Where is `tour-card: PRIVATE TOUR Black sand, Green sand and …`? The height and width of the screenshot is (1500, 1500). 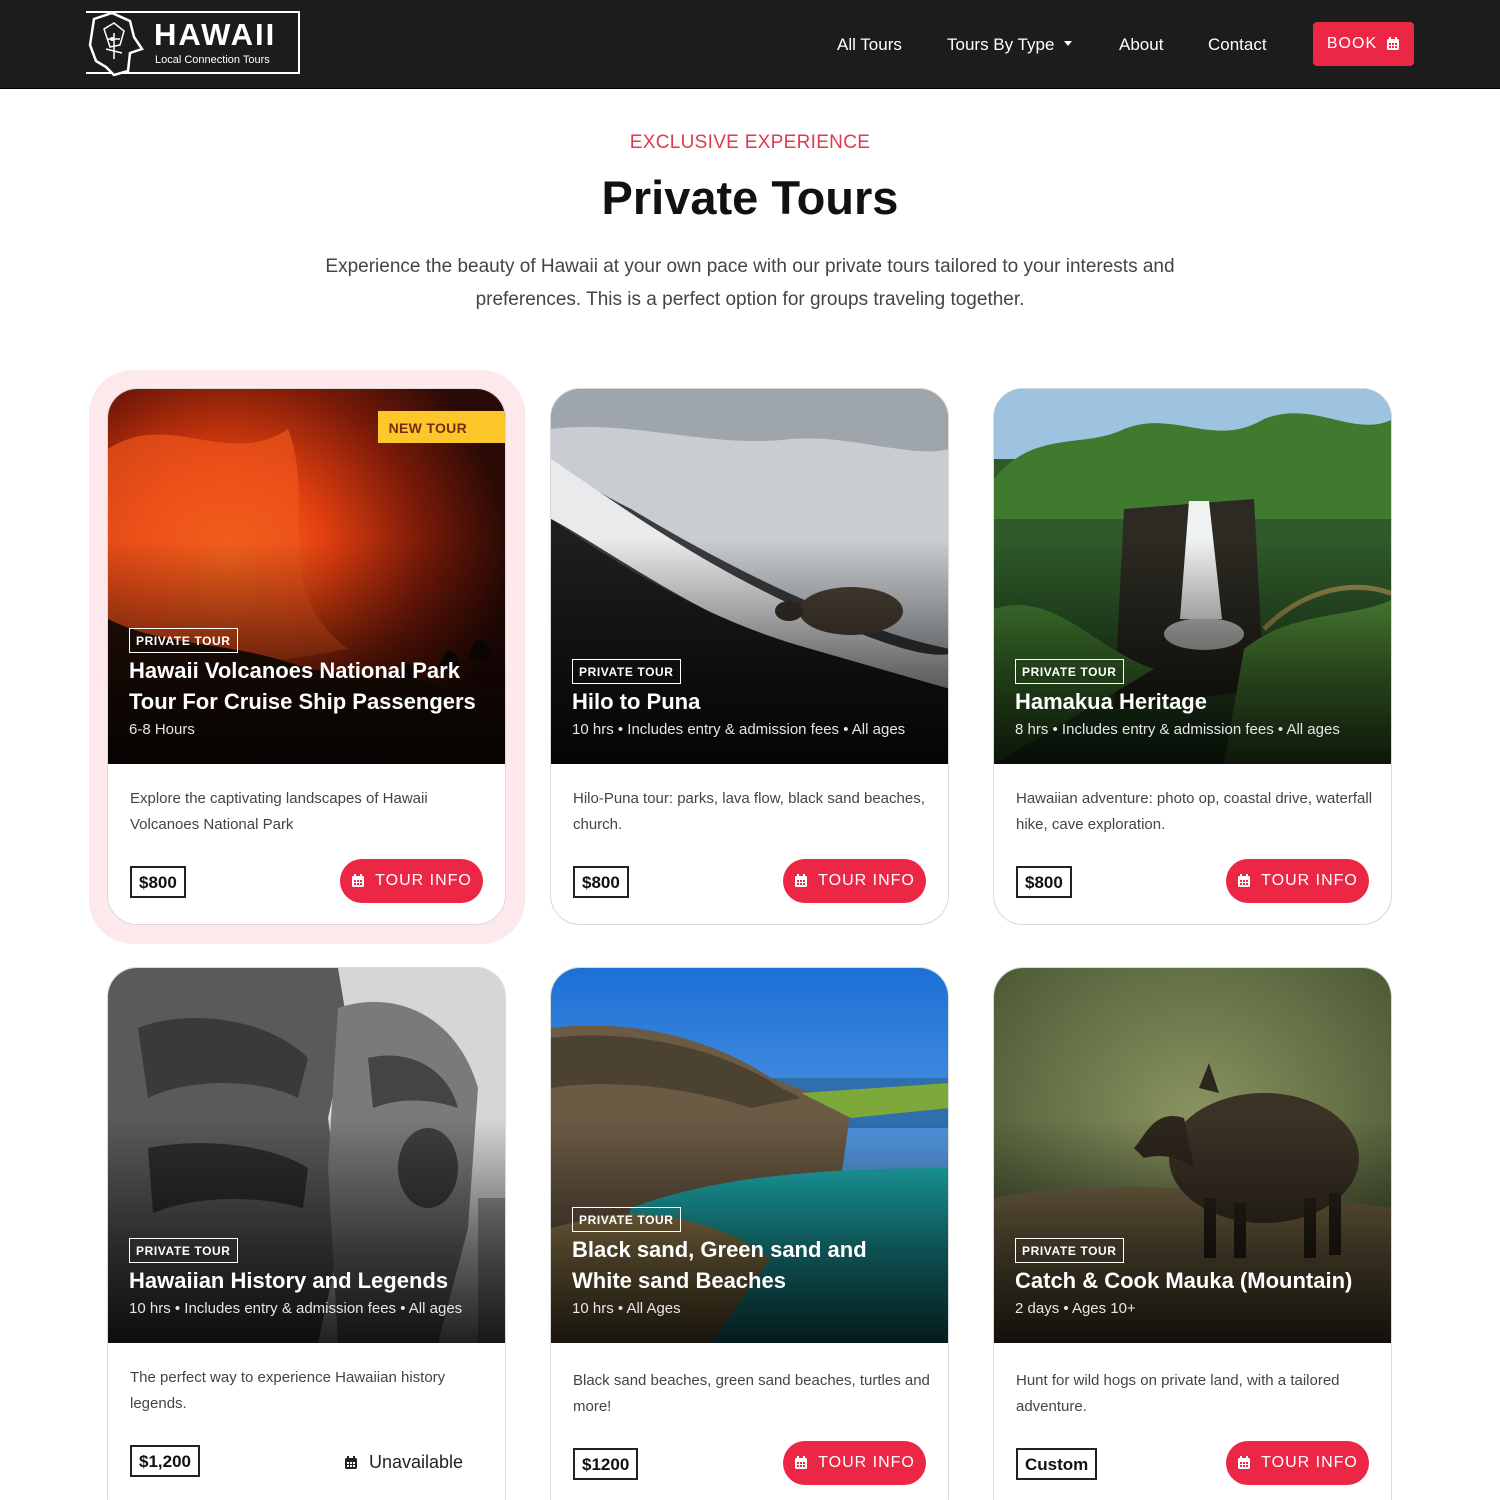
tour-card: PRIVATE TOUR Black sand, Green sand and … is located at coordinates (749, 1233).